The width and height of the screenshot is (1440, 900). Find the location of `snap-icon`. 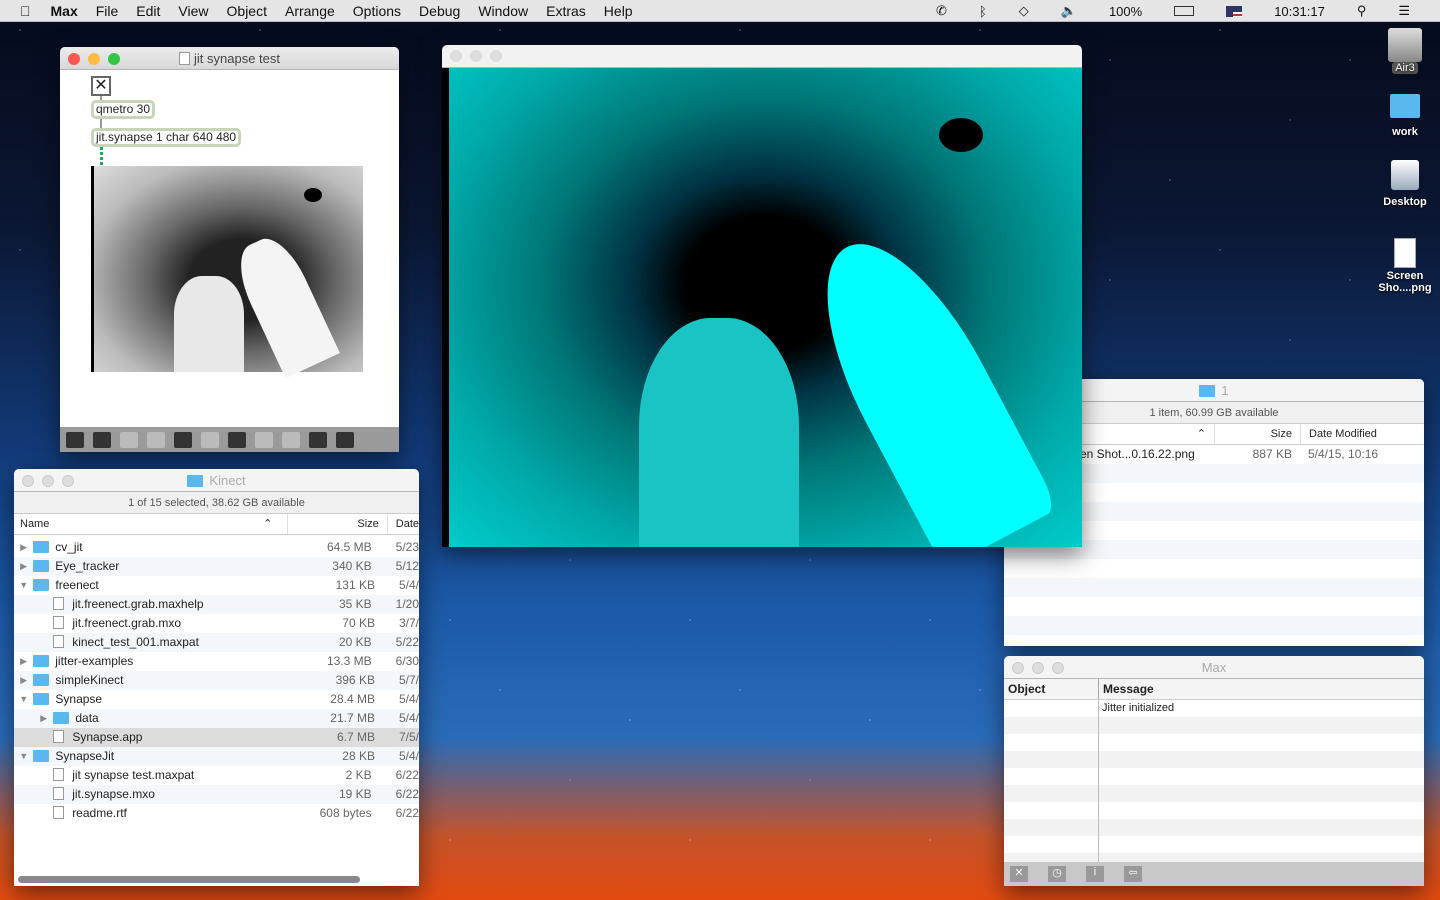

snap-icon is located at coordinates (291, 439).